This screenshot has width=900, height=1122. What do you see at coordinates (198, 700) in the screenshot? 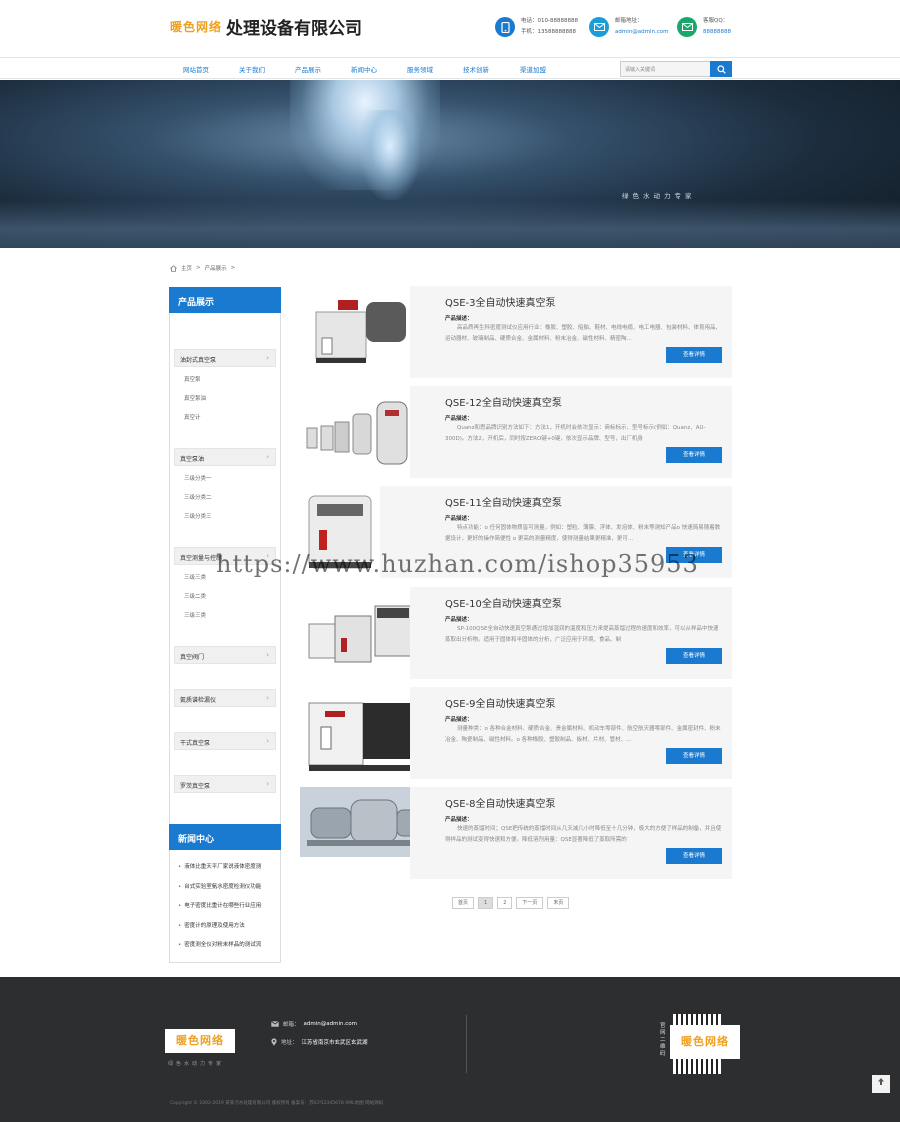
I see `category-label: 氦质谱检漏仪` at bounding box center [198, 700].